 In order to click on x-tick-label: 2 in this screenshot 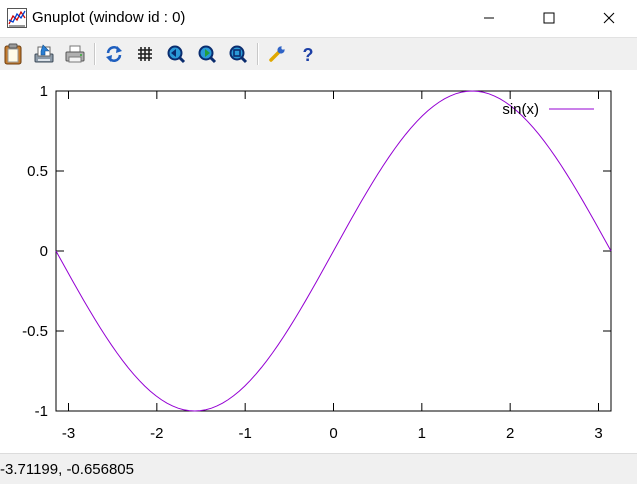, I will do `click(510, 433)`.